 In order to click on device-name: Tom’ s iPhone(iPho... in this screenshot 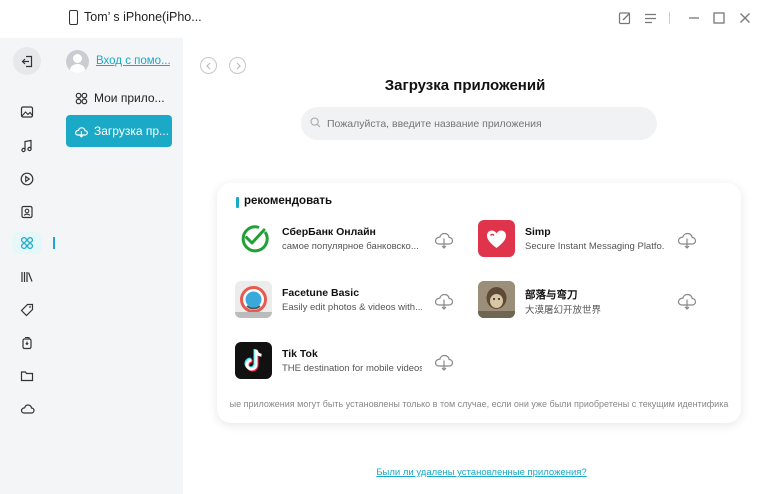, I will do `click(143, 17)`.